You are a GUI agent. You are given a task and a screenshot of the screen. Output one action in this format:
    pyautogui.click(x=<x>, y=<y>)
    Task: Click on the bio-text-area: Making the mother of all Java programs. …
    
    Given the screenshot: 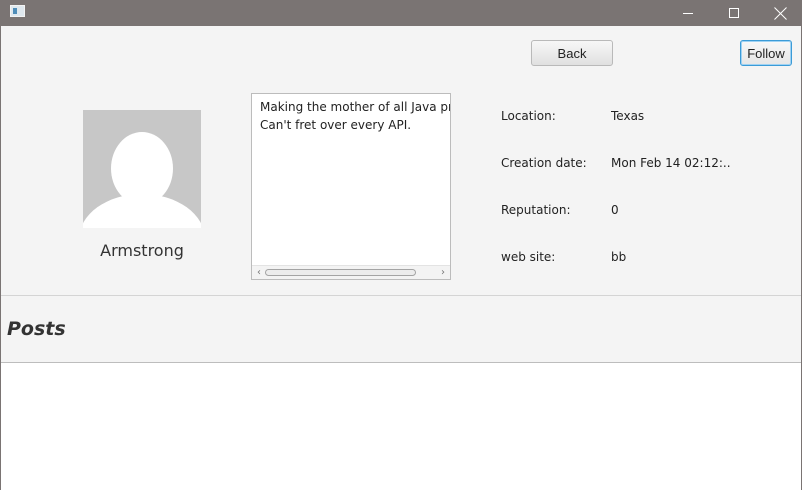 What is the action you would take?
    pyautogui.click(x=351, y=186)
    